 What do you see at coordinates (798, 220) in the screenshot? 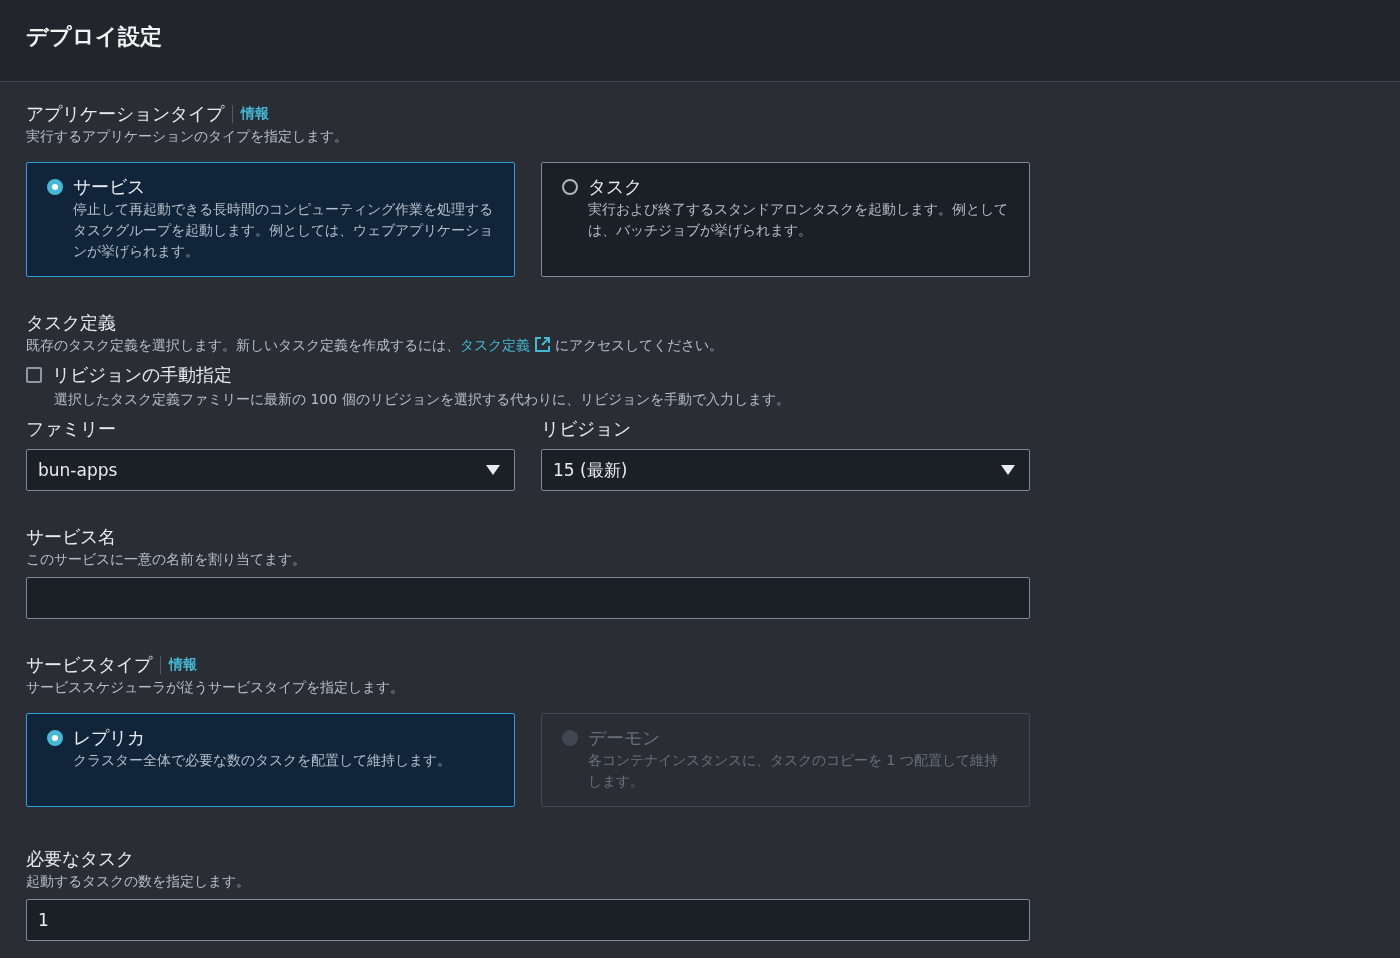
I see `option-description: 実行および終了するスタンドアロンタスクを起動します。例としては、バッチジョブが挙げられます。` at bounding box center [798, 220].